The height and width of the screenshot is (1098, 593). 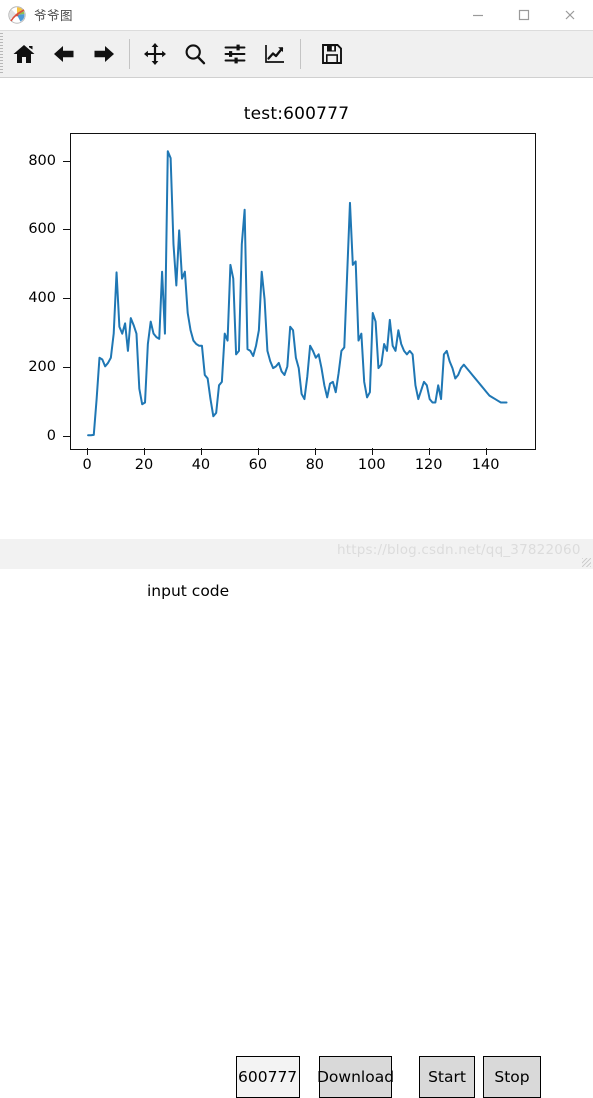 What do you see at coordinates (428, 465) in the screenshot?
I see `x-tick-label: 120` at bounding box center [428, 465].